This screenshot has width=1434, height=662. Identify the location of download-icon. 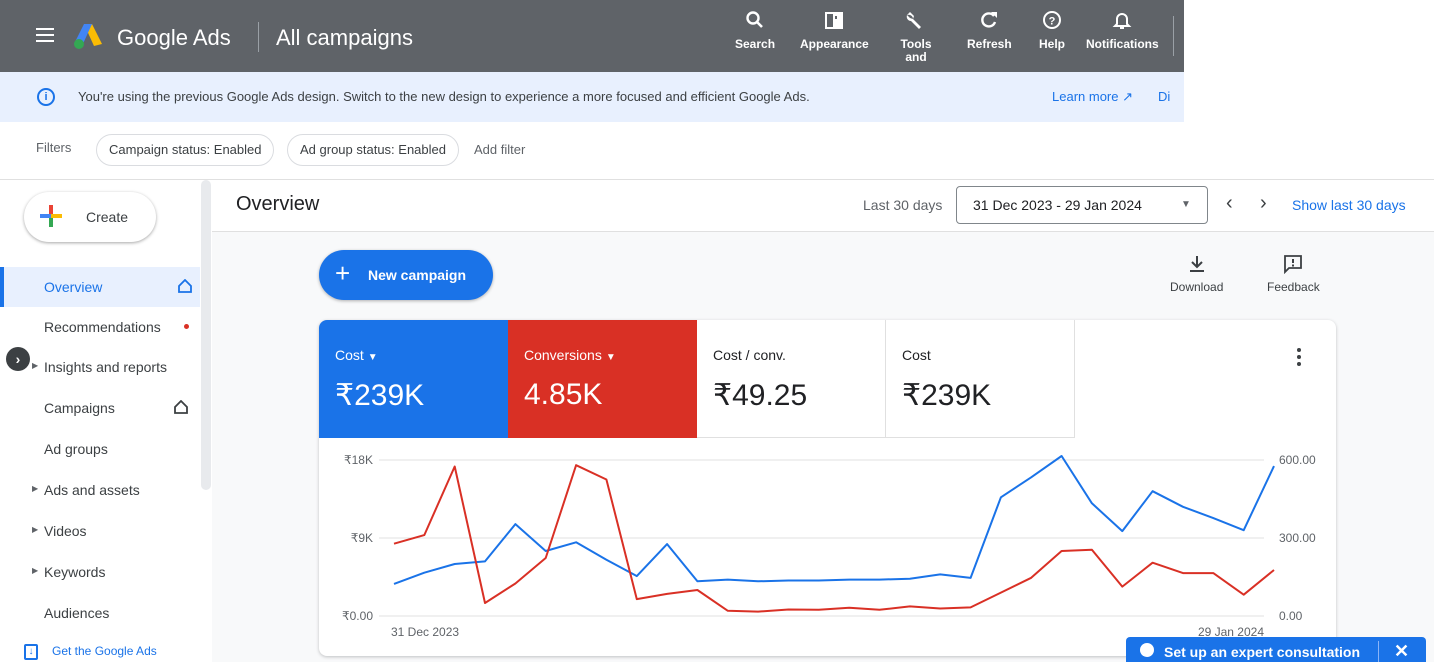
(1196, 264).